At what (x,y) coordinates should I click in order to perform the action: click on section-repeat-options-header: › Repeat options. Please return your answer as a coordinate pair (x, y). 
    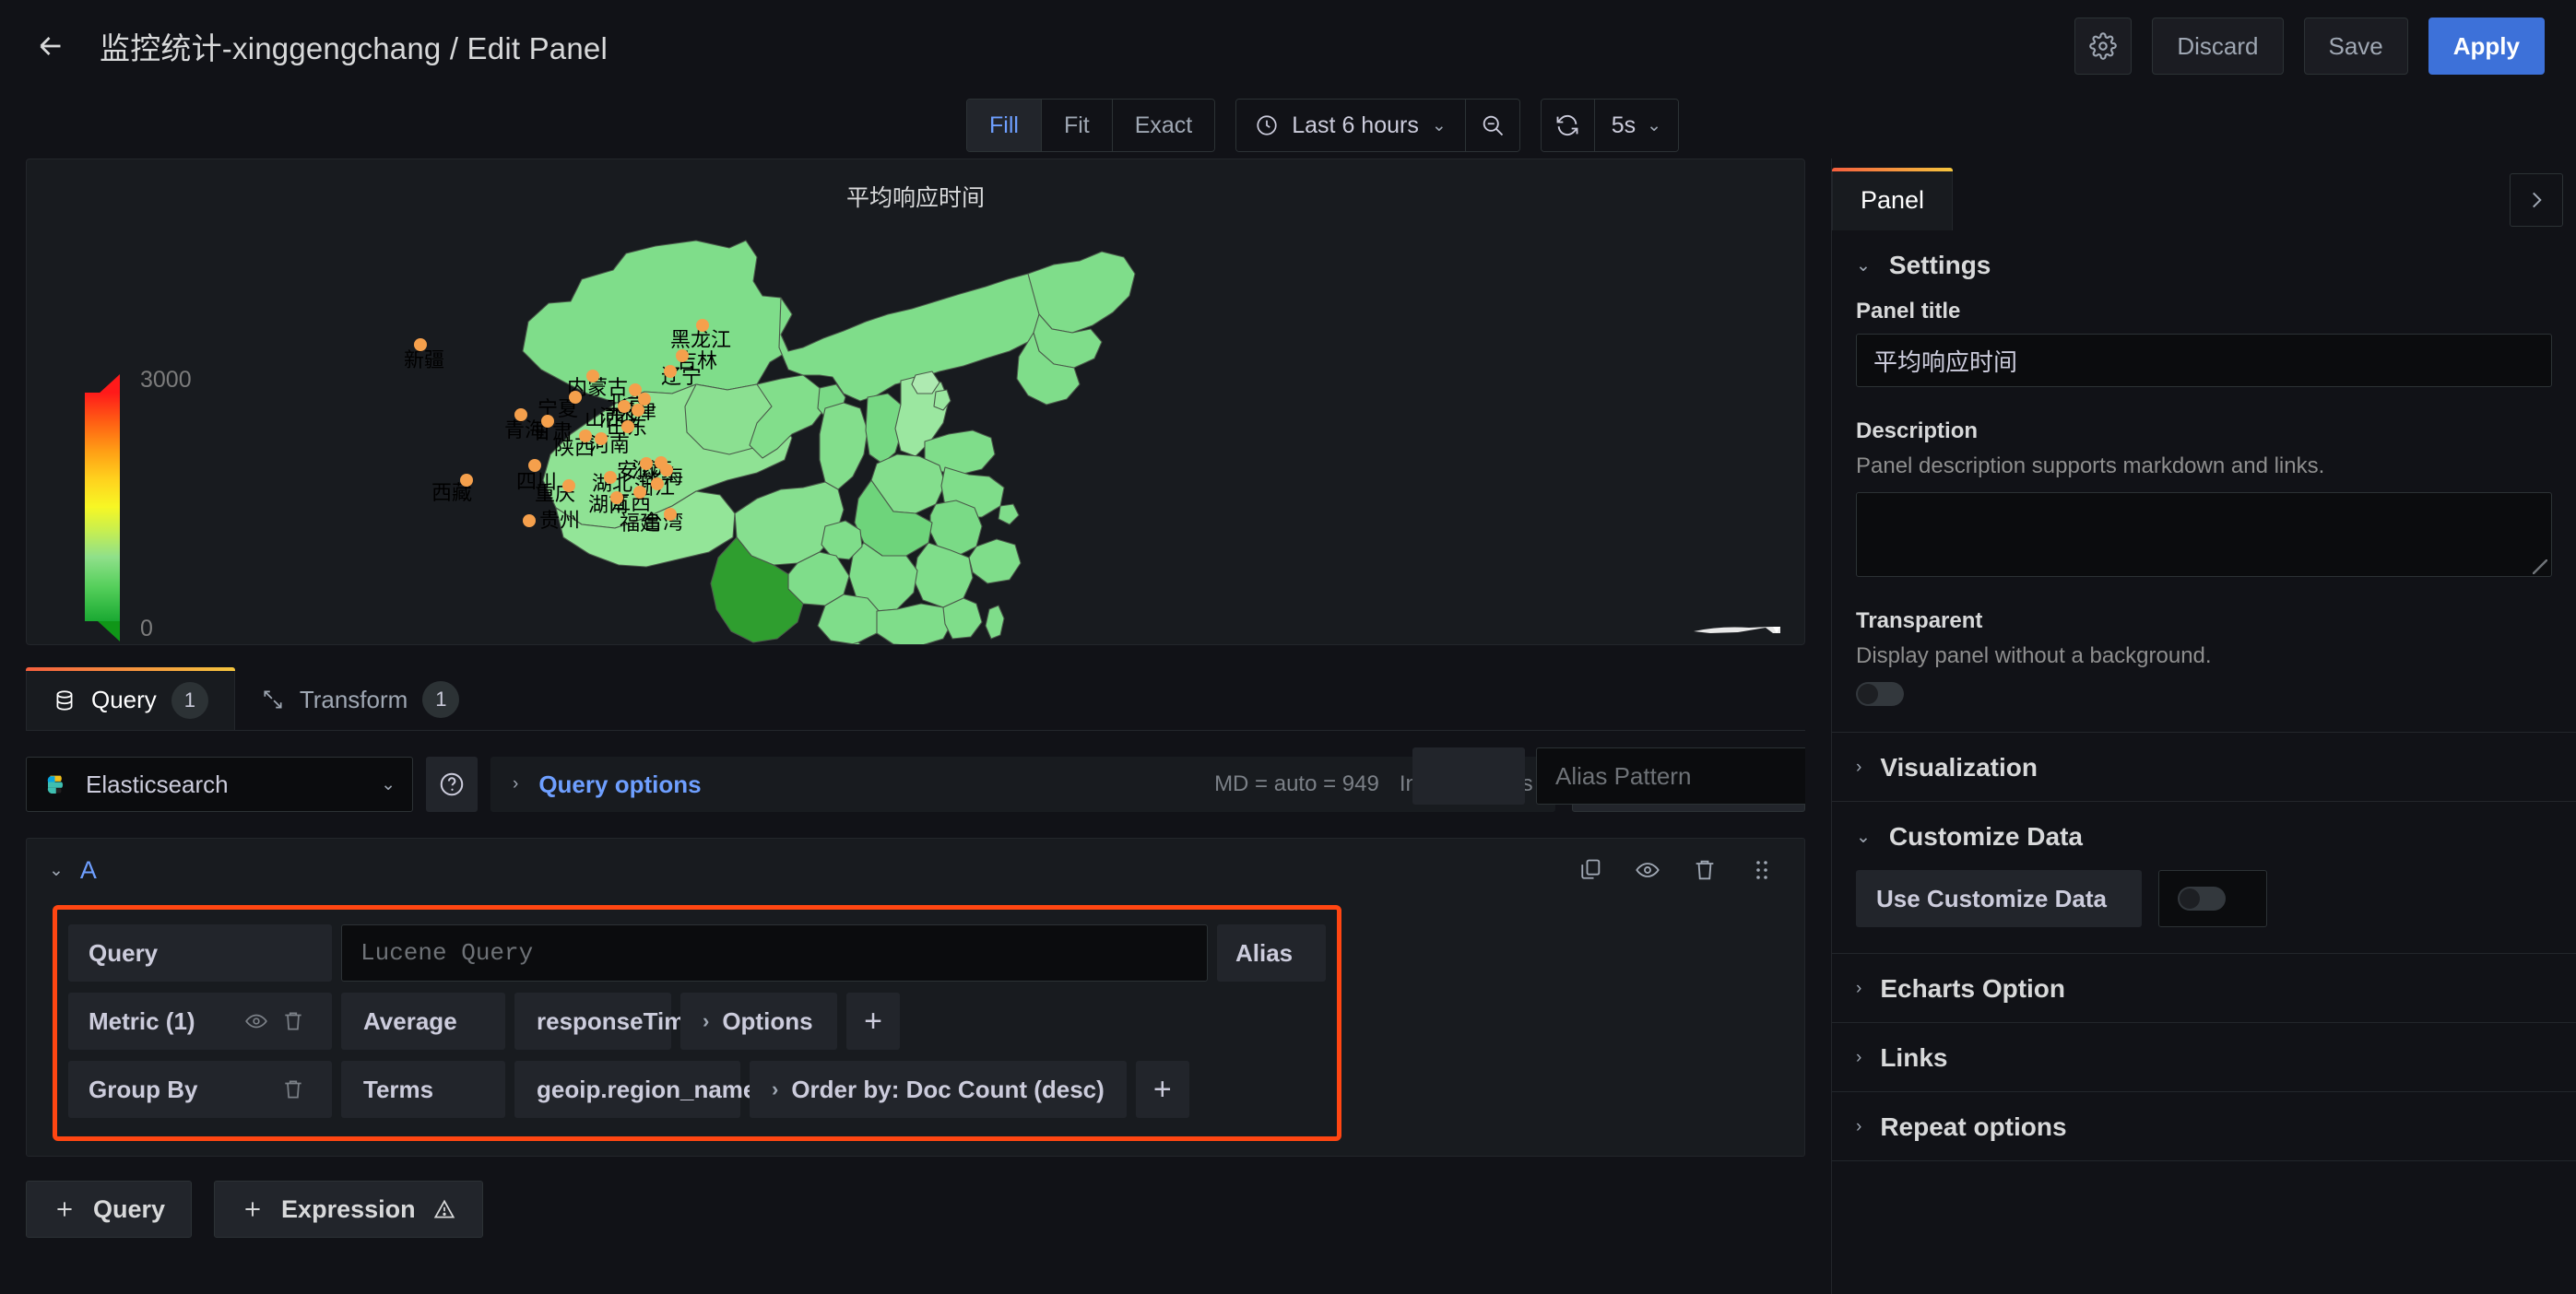
    Looking at the image, I should click on (2204, 1126).